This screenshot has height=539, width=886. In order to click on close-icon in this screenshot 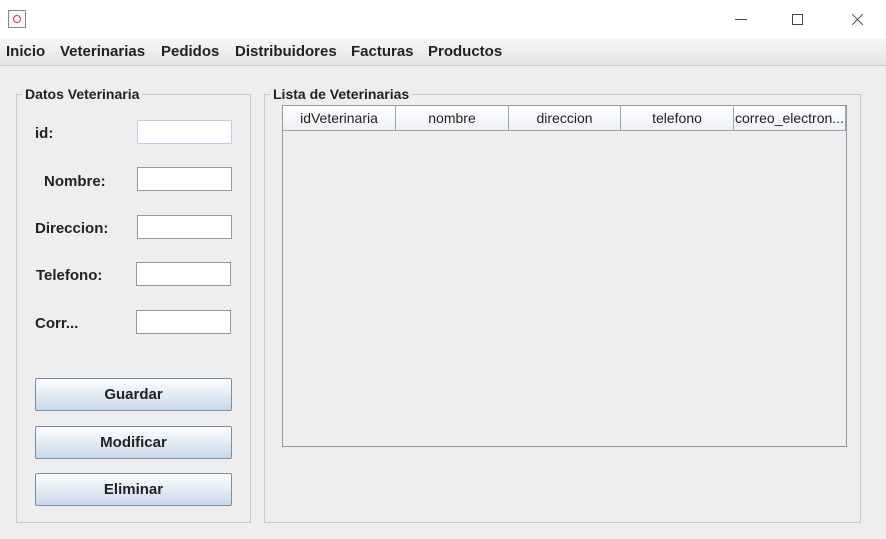, I will do `click(857, 19)`.